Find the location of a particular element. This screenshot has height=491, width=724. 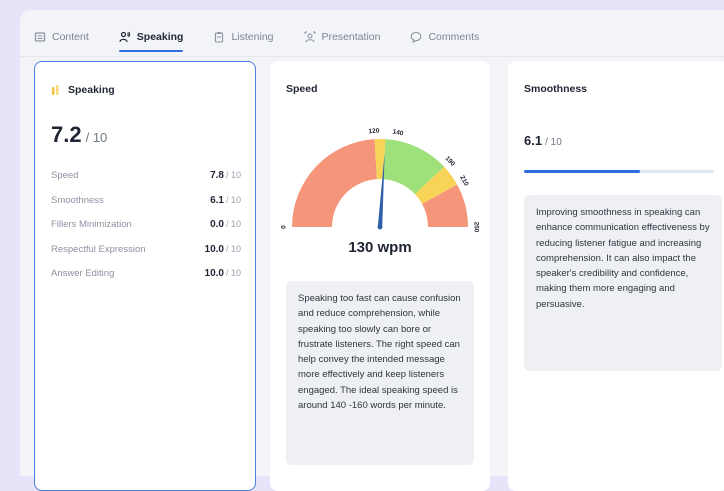

metric-label: Respectful Expression is located at coordinates (98, 249).